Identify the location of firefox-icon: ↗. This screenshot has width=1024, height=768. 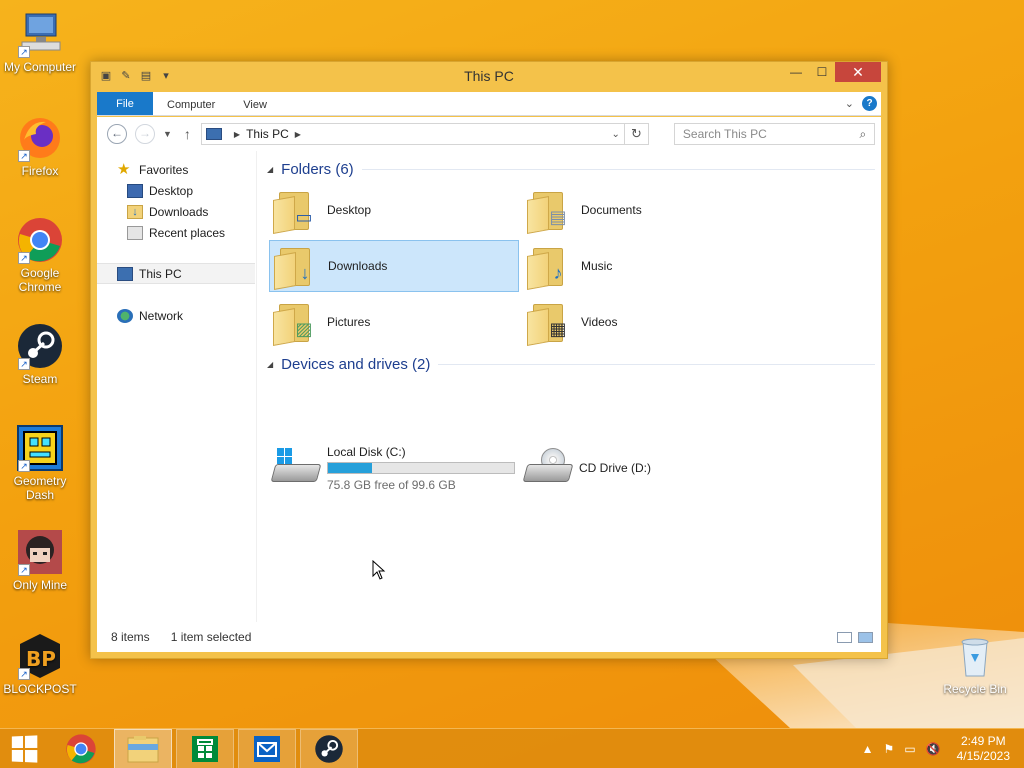
(40, 138).